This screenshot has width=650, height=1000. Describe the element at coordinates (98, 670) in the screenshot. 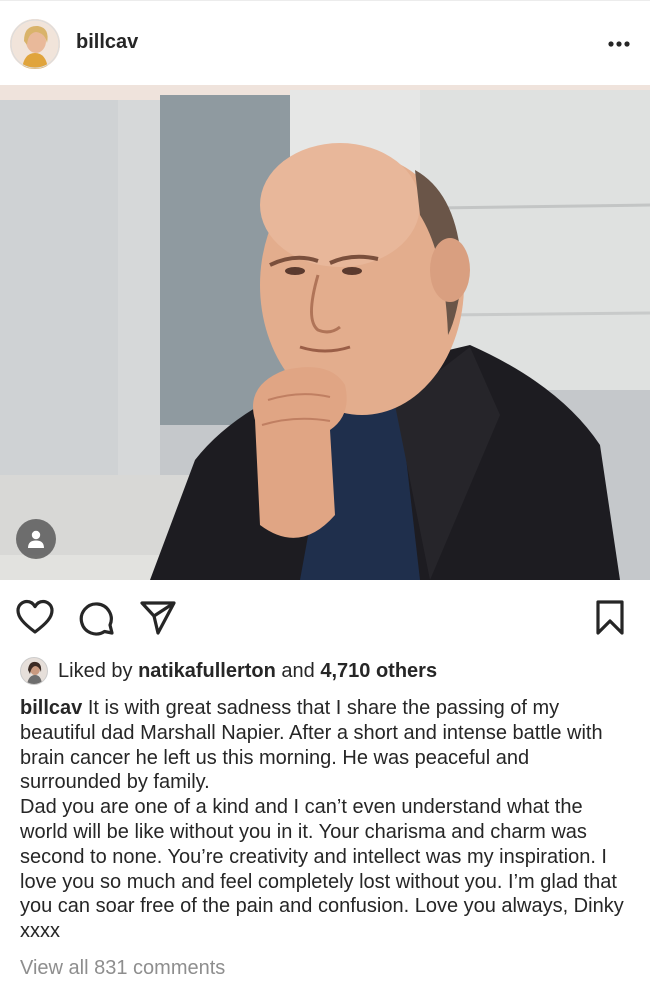

I see `likes-prefix: Liked by` at that location.